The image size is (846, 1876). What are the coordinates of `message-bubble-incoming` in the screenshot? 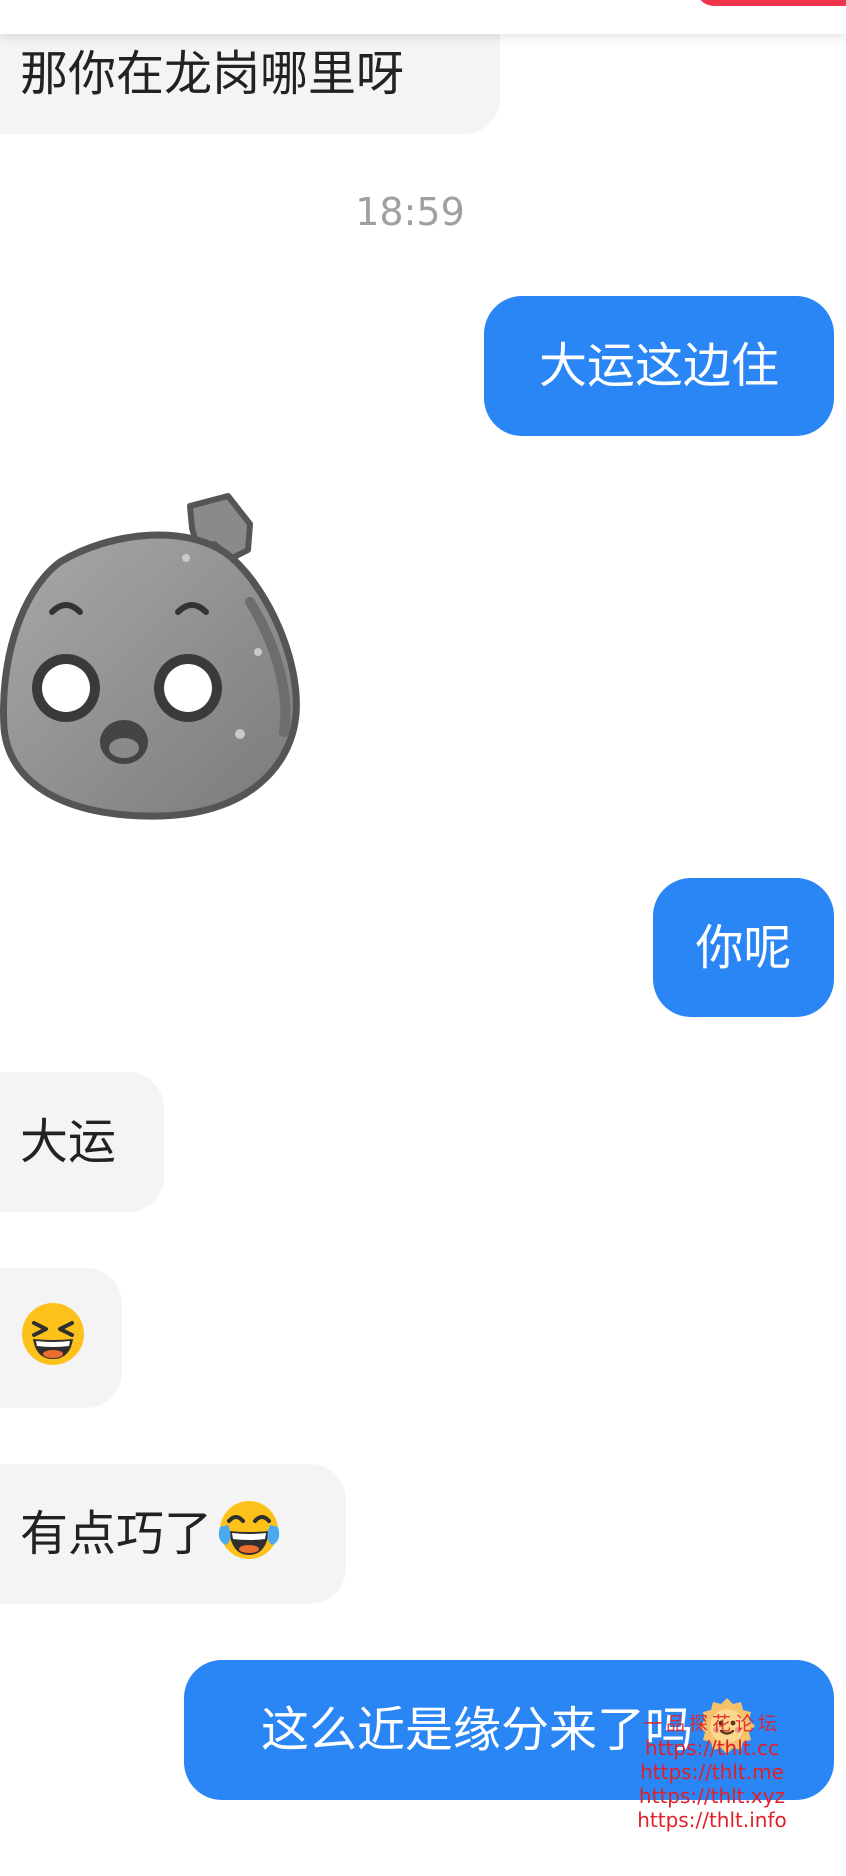 It's located at (61, 1338).